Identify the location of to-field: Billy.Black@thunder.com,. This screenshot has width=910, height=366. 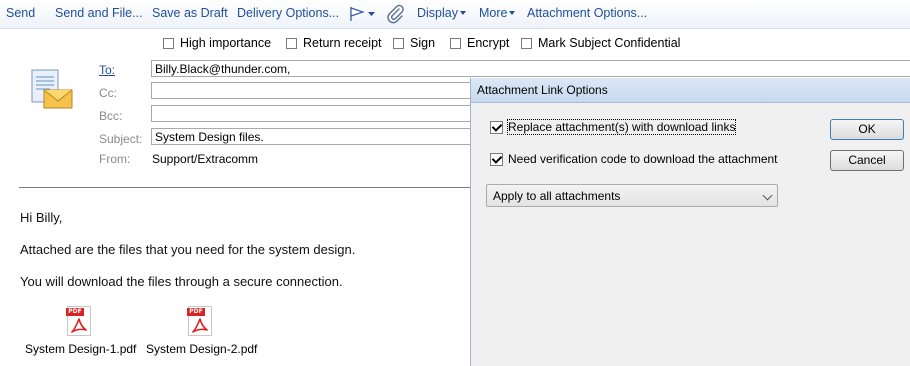
(530, 68).